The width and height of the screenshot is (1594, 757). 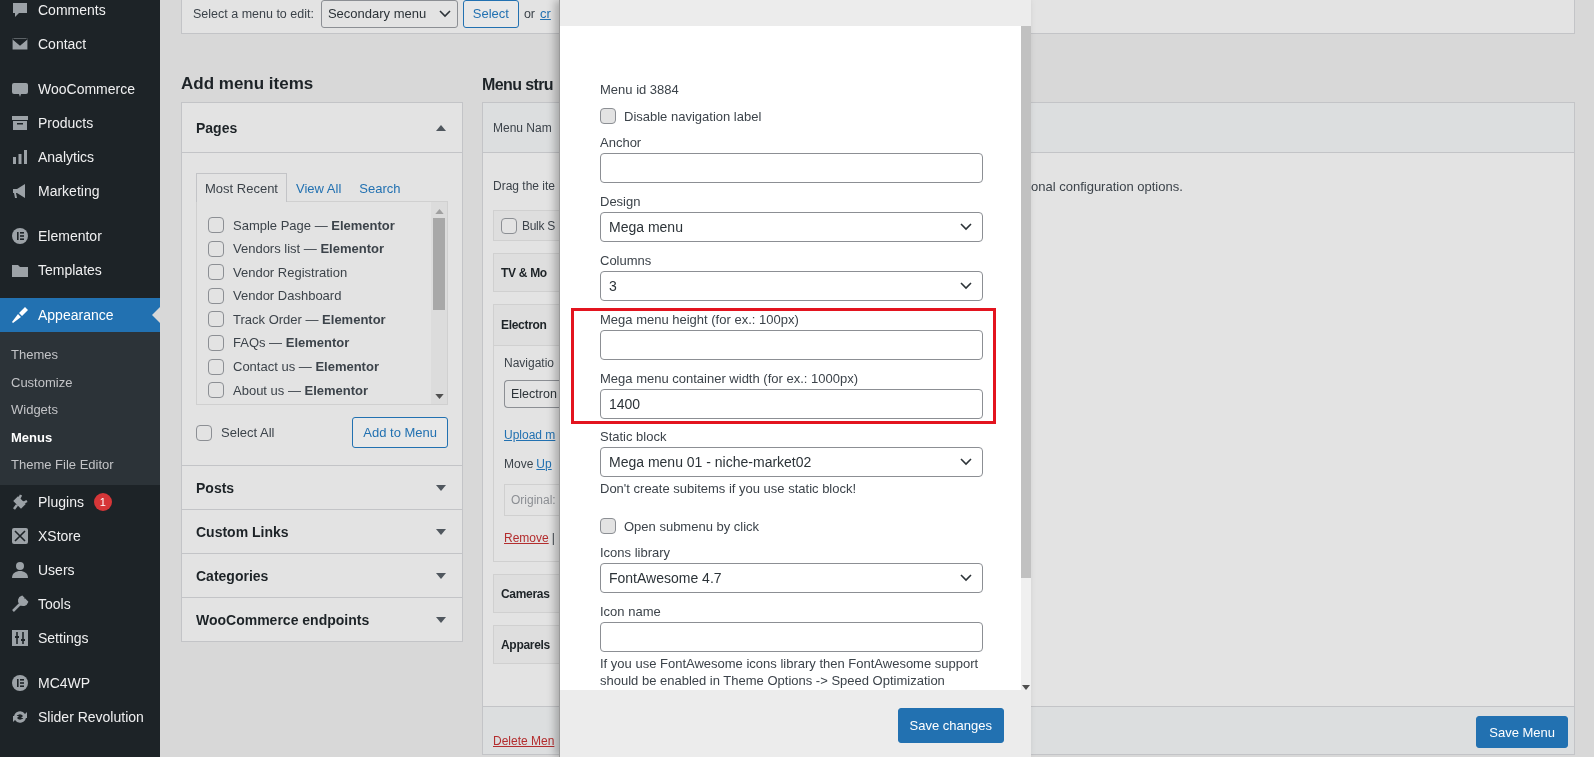 I want to click on field-label: Anchor, so click(x=621, y=143).